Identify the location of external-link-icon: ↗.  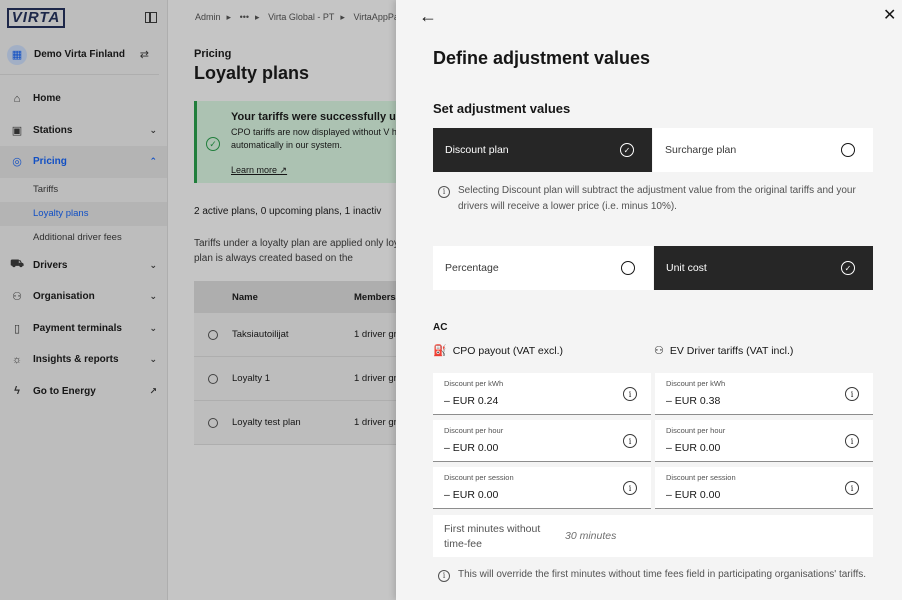
(153, 390).